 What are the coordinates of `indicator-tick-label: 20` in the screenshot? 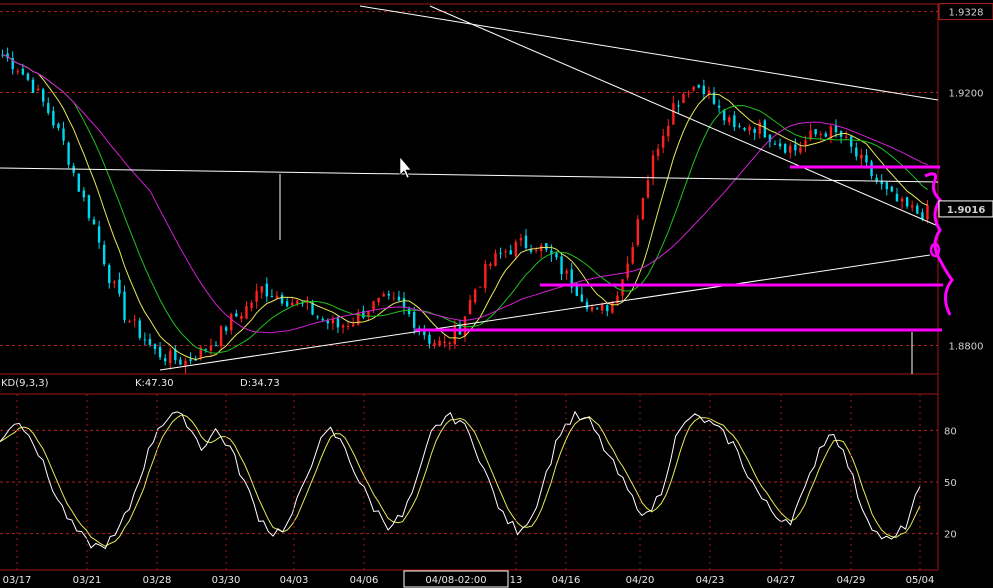 It's located at (950, 535).